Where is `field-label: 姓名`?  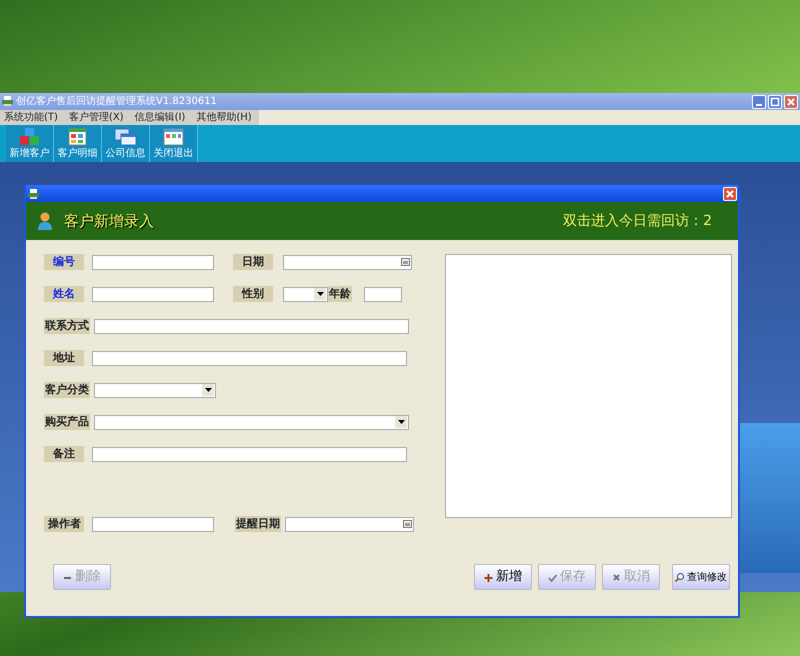
field-label: 姓名 is located at coordinates (64, 294).